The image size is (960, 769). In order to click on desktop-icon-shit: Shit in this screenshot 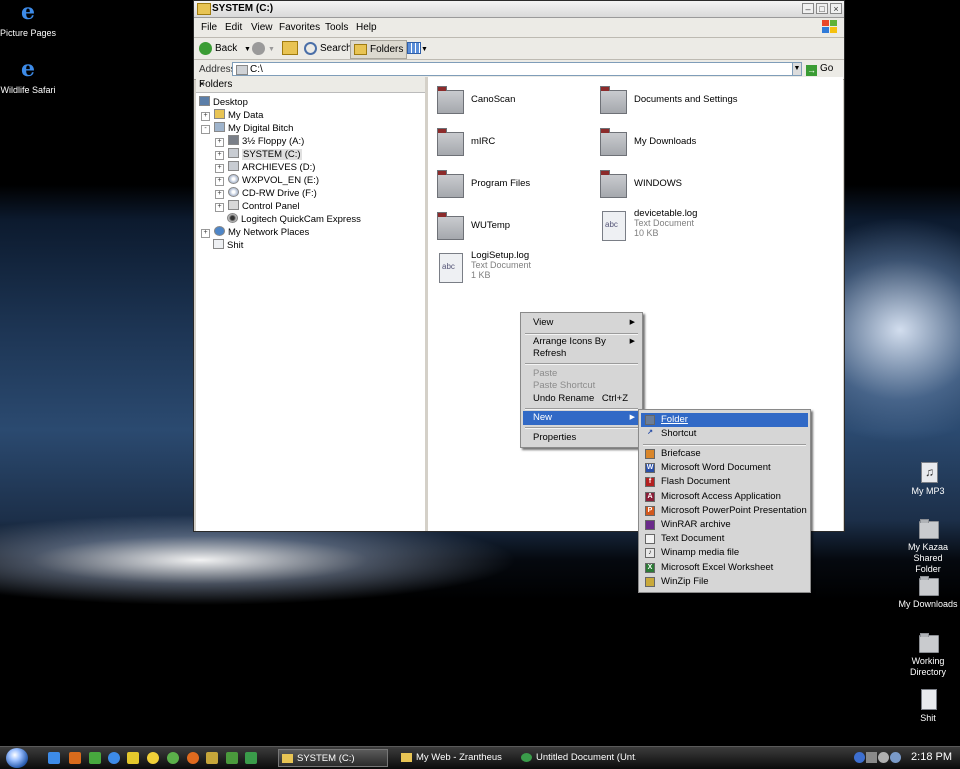, I will do `click(926, 706)`.